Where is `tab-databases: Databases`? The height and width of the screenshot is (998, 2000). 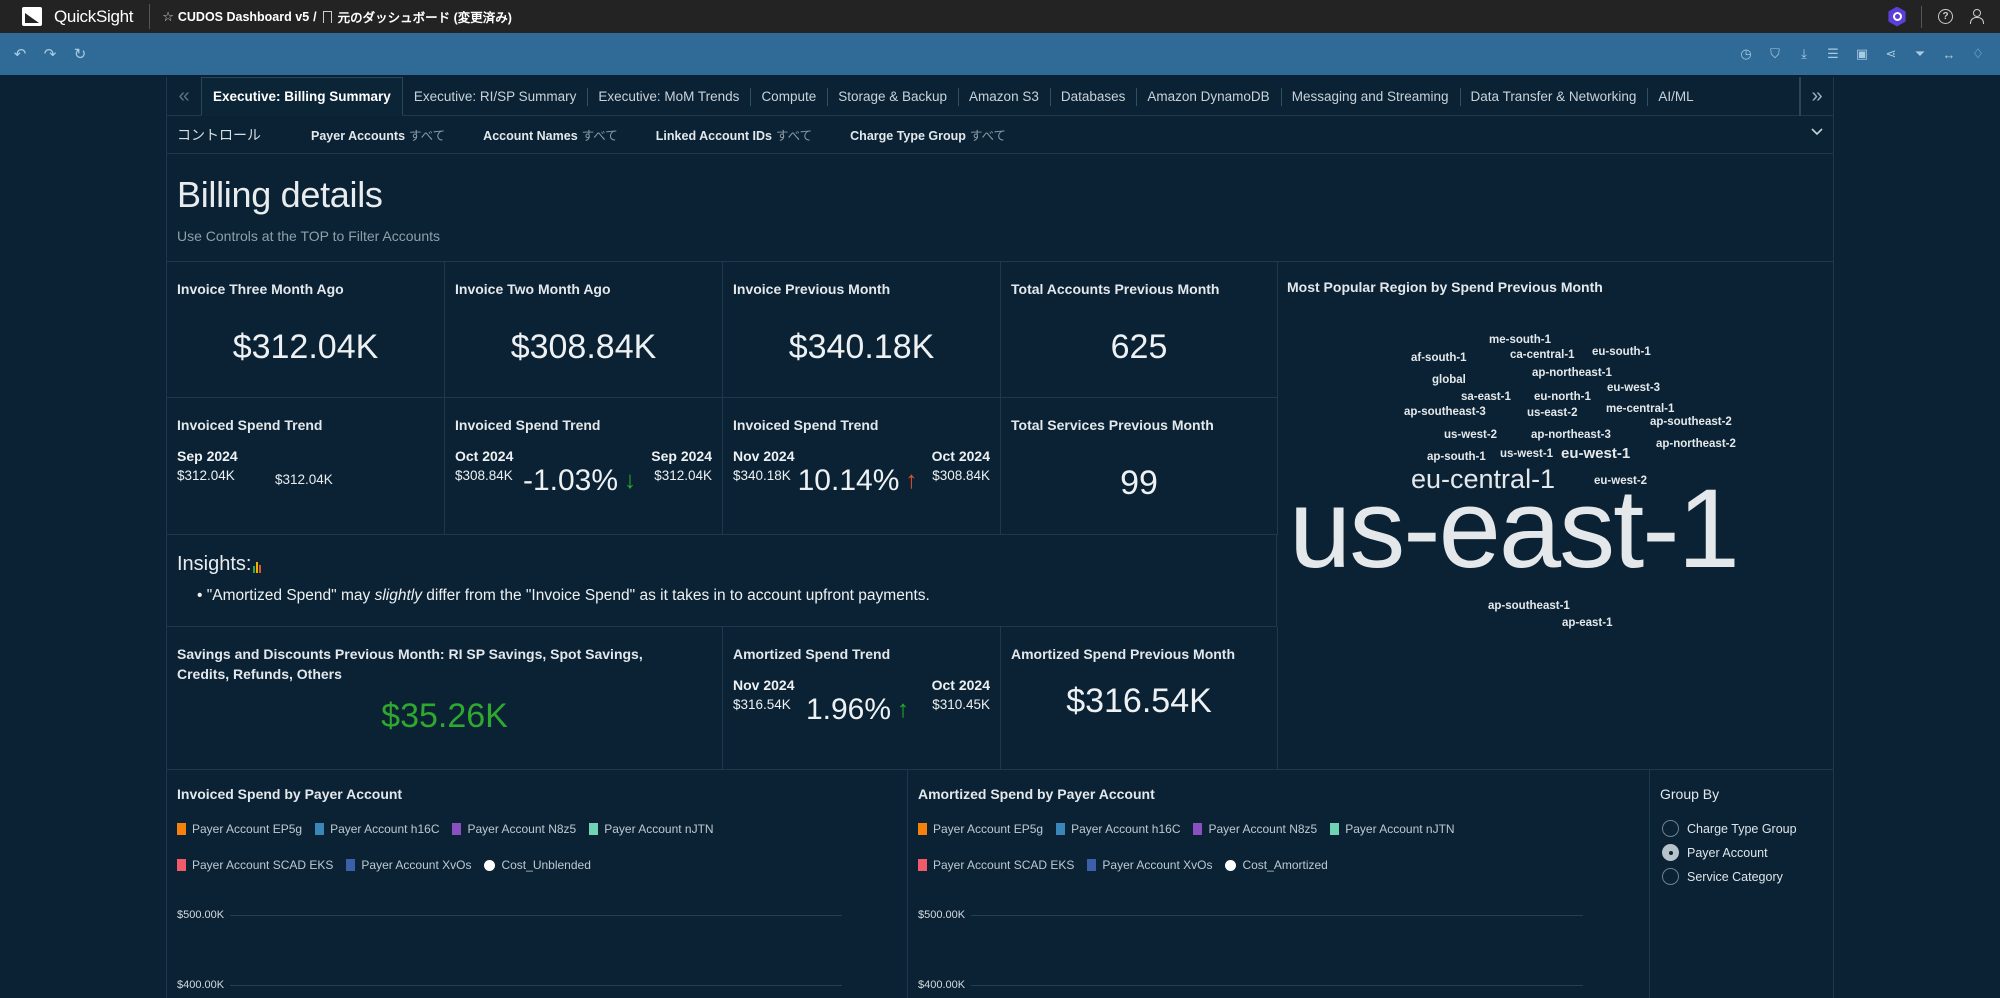 tab-databases: Databases is located at coordinates (1093, 96).